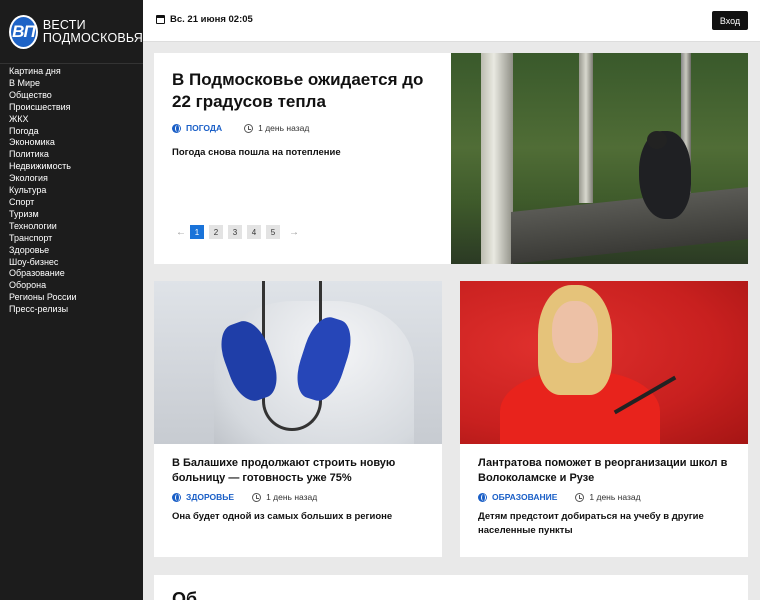 The width and height of the screenshot is (760, 600). Describe the element at coordinates (254, 232) in the screenshot. I see `pager-page-4: 4` at that location.